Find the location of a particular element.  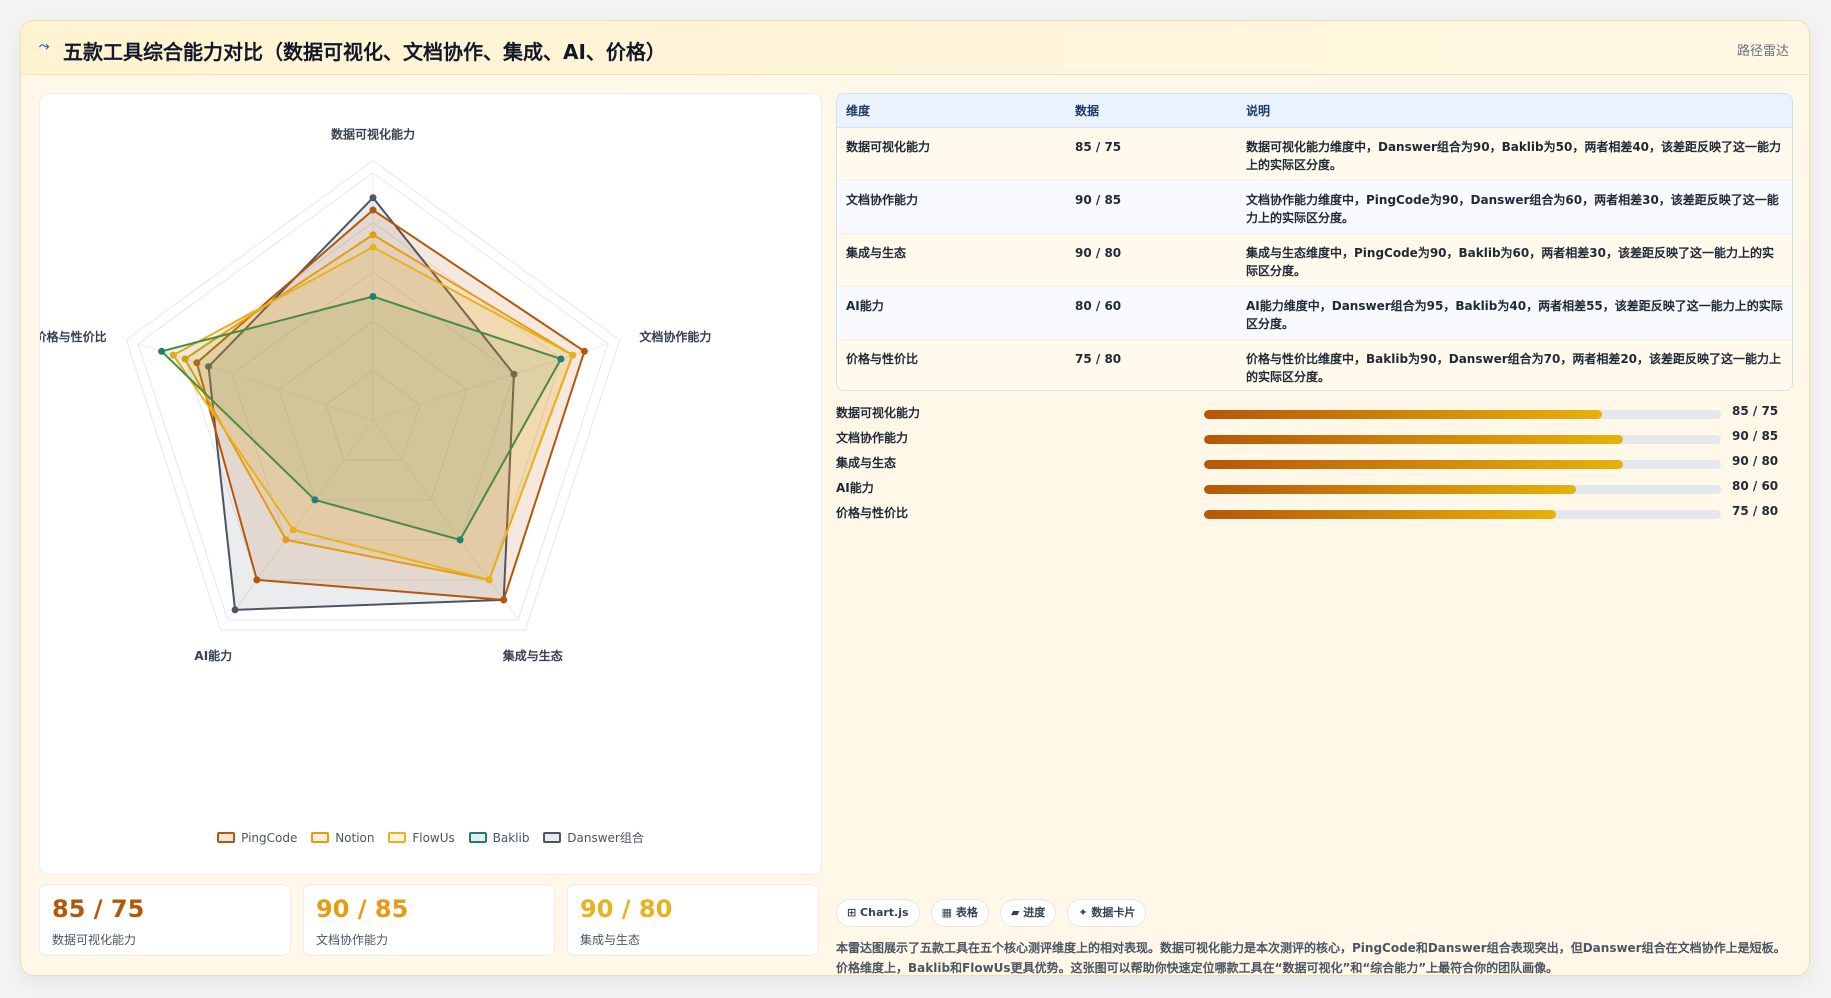

card-header: ⤳ 五款工具综合能力对比（数据可视化、文档协作、集成、AI、价格） 路径雷达 is located at coordinates (915, 48).